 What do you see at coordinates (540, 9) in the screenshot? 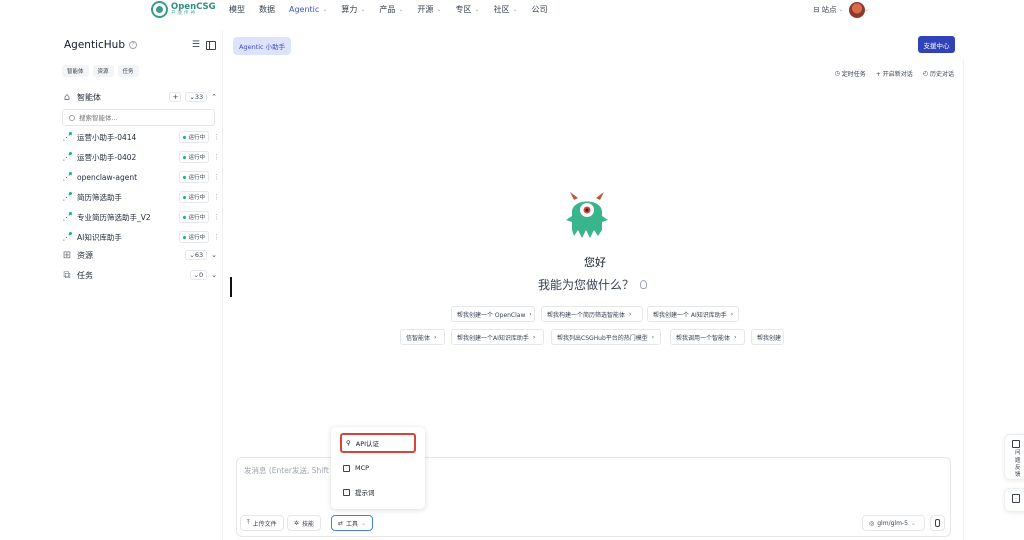
I see `nav-item-8: 公司` at bounding box center [540, 9].